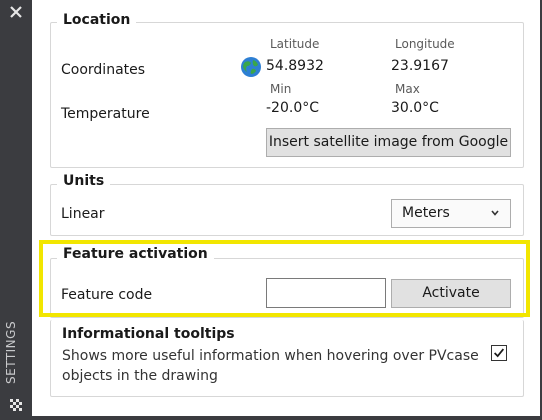 Image resolution: width=542 pixels, height=420 pixels. I want to click on location-title: Location, so click(97, 20).